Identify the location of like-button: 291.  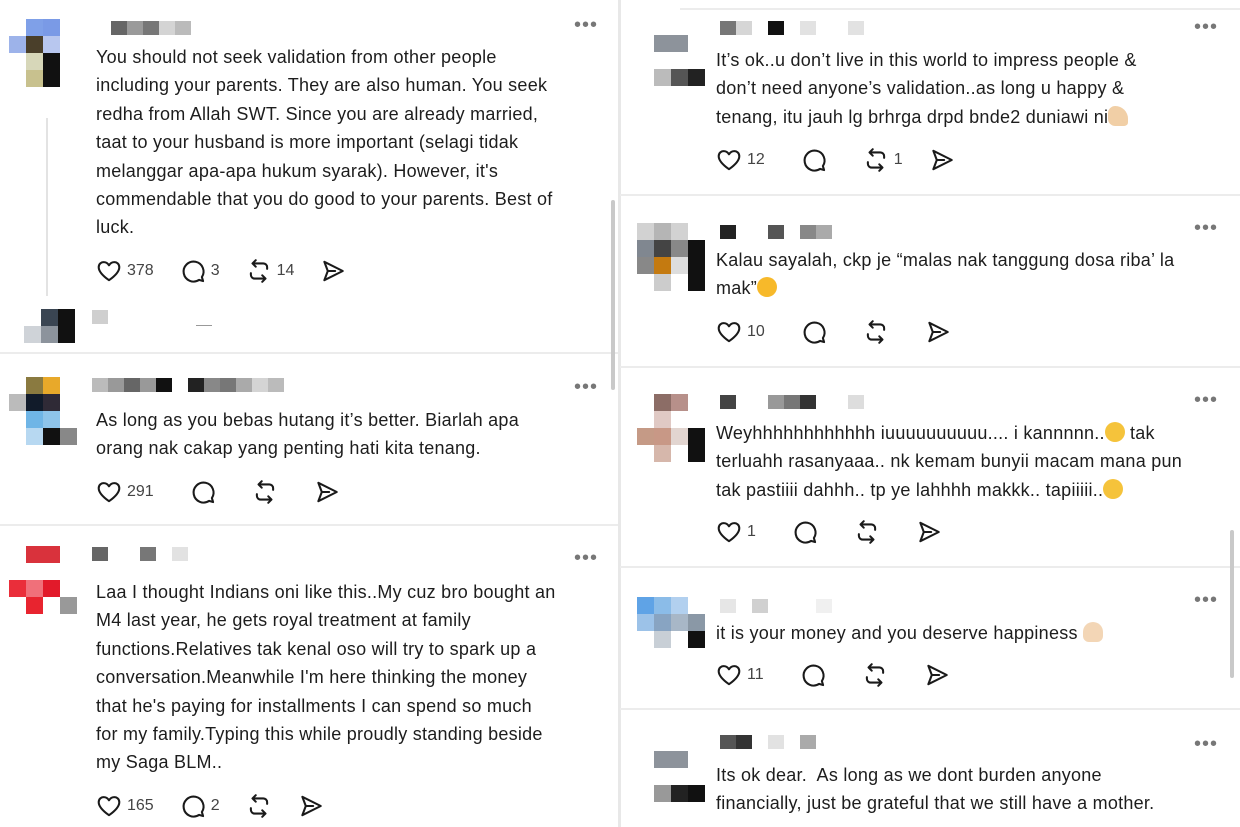
(125, 492).